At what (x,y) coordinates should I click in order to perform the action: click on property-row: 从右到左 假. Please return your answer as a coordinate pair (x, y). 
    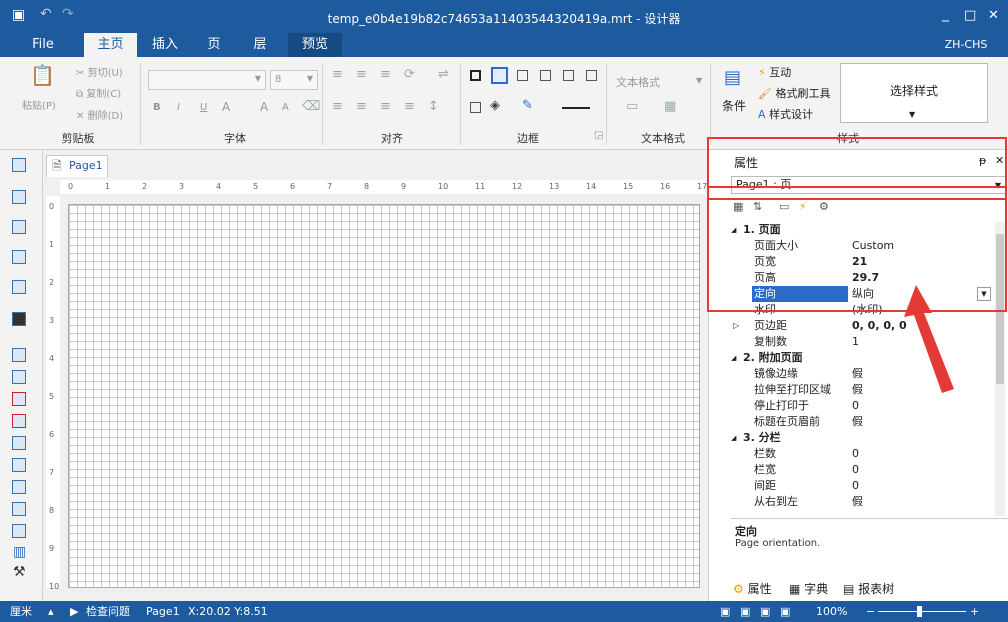
    Looking at the image, I should click on (863, 502).